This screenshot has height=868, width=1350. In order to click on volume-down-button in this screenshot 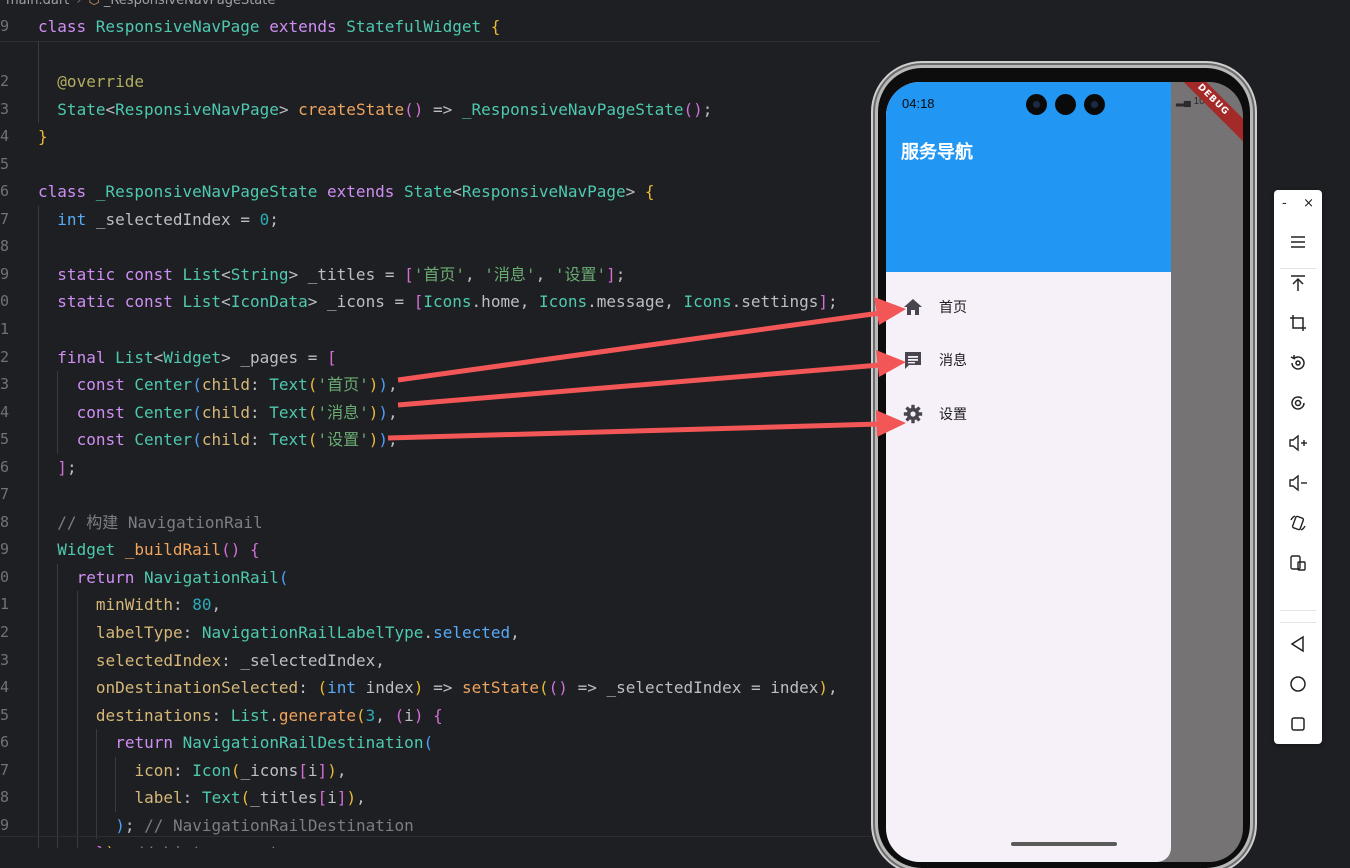, I will do `click(1298, 483)`.